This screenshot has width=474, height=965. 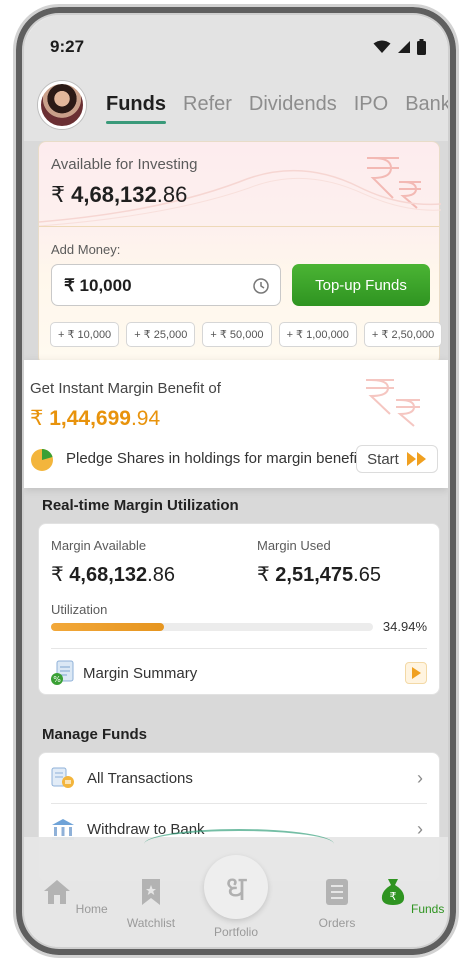 What do you see at coordinates (426, 104) in the screenshot?
I see `tab-banks: Banks` at bounding box center [426, 104].